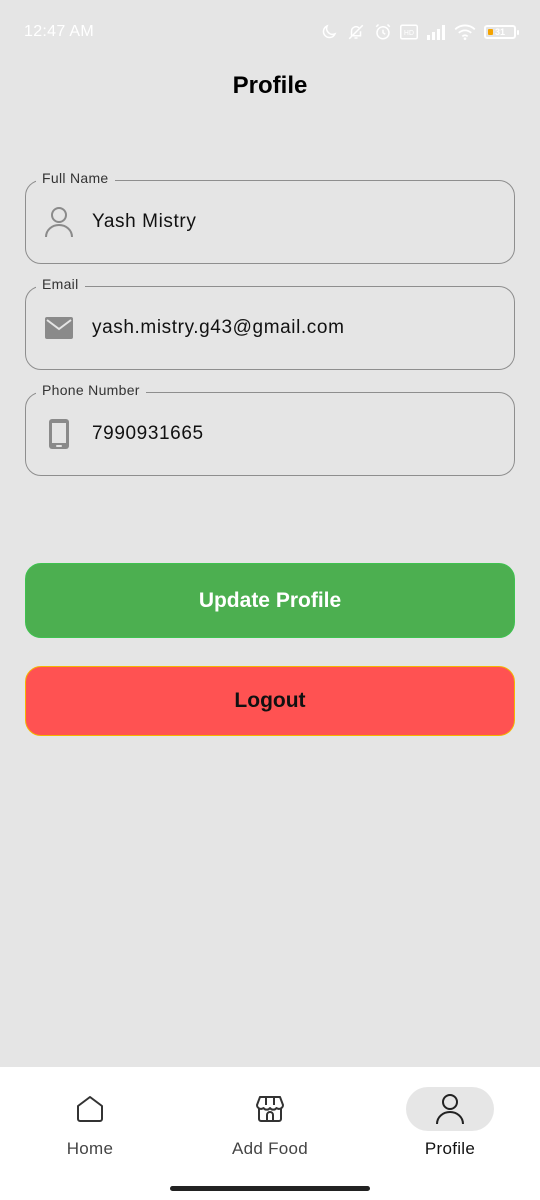 The width and height of the screenshot is (540, 1200). What do you see at coordinates (270, 32) in the screenshot?
I see `status-bar: 12:47 AM HD 31` at bounding box center [270, 32].